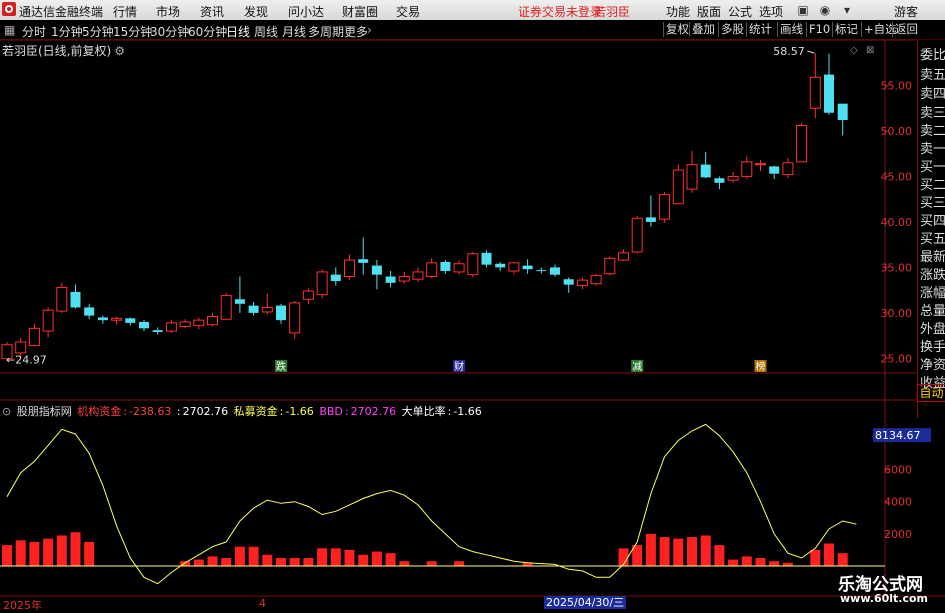 This screenshot has width=945, height=613. I want to click on quote-label: 换手, so click(932, 345).